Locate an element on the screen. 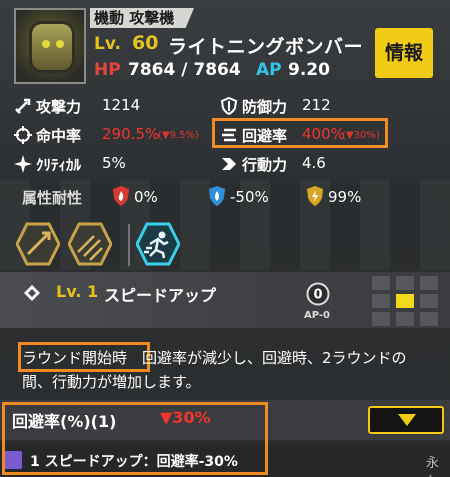  crosshair-icon is located at coordinates (23, 135).